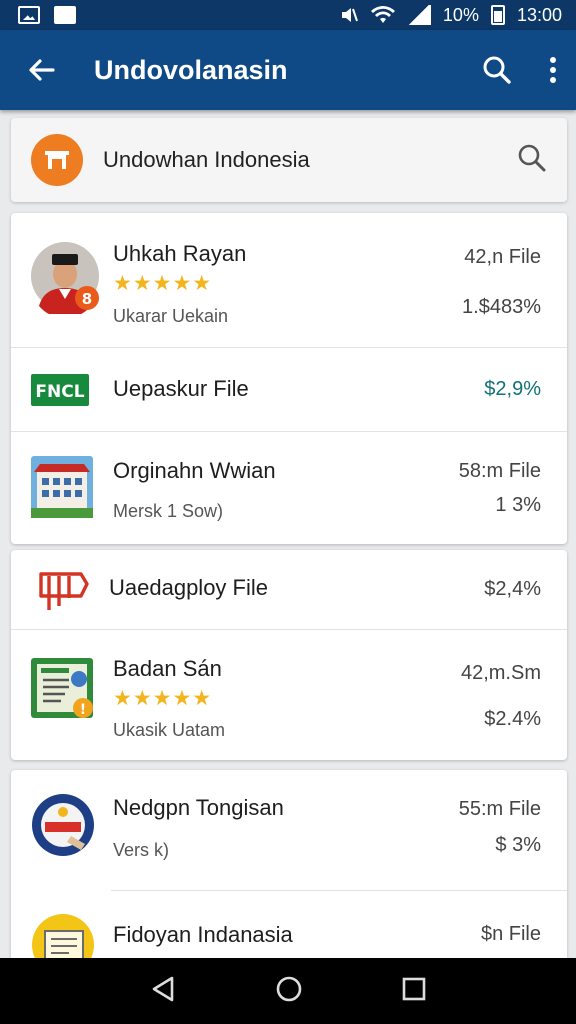 The height and width of the screenshot is (1024, 576). I want to click on back-arrow-icon, so click(46, 70).